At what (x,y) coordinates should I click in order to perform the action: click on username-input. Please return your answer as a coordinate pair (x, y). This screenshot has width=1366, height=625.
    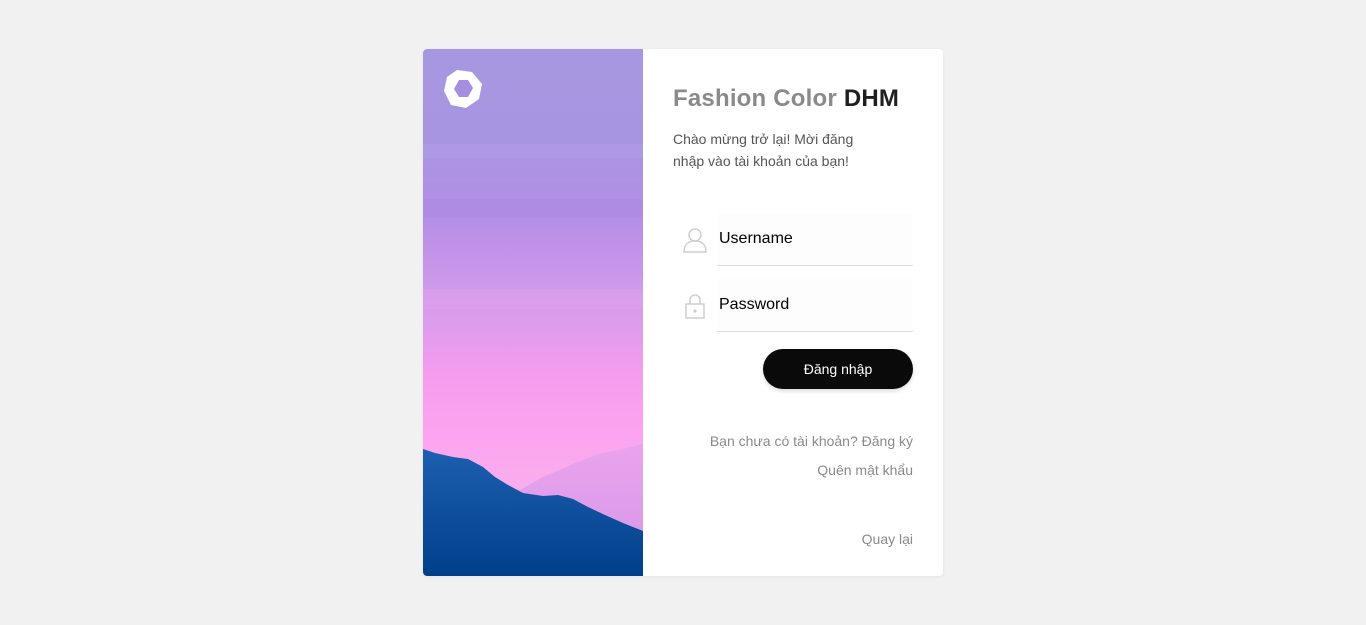
    Looking at the image, I should click on (815, 239).